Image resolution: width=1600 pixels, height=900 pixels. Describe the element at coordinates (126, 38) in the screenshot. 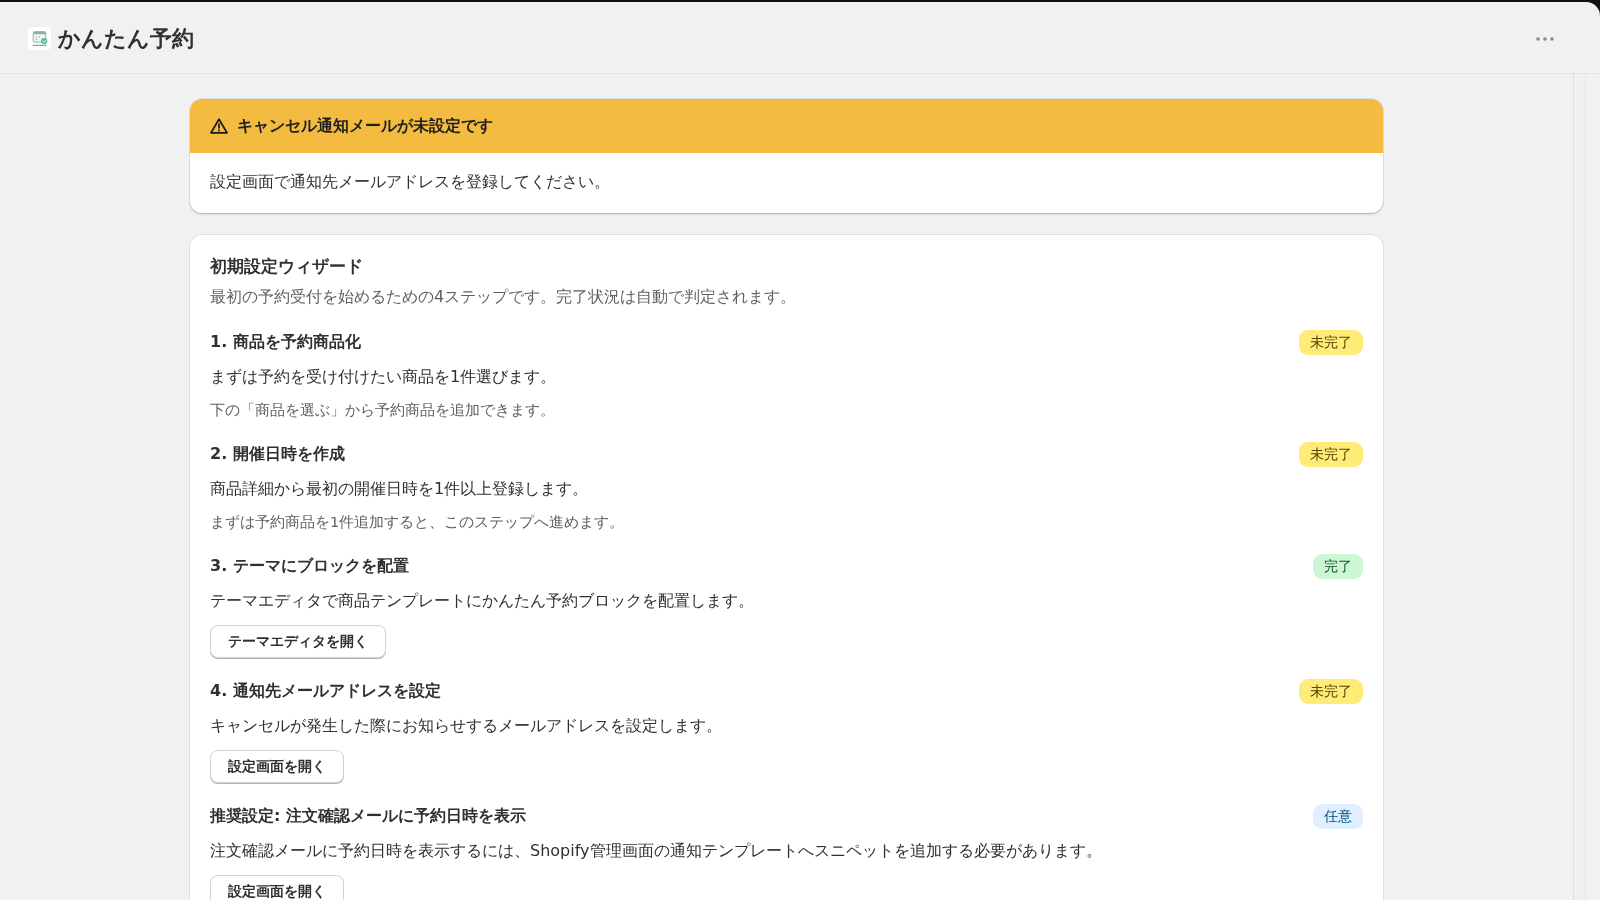

I see `app-title: かんたん予約` at that location.